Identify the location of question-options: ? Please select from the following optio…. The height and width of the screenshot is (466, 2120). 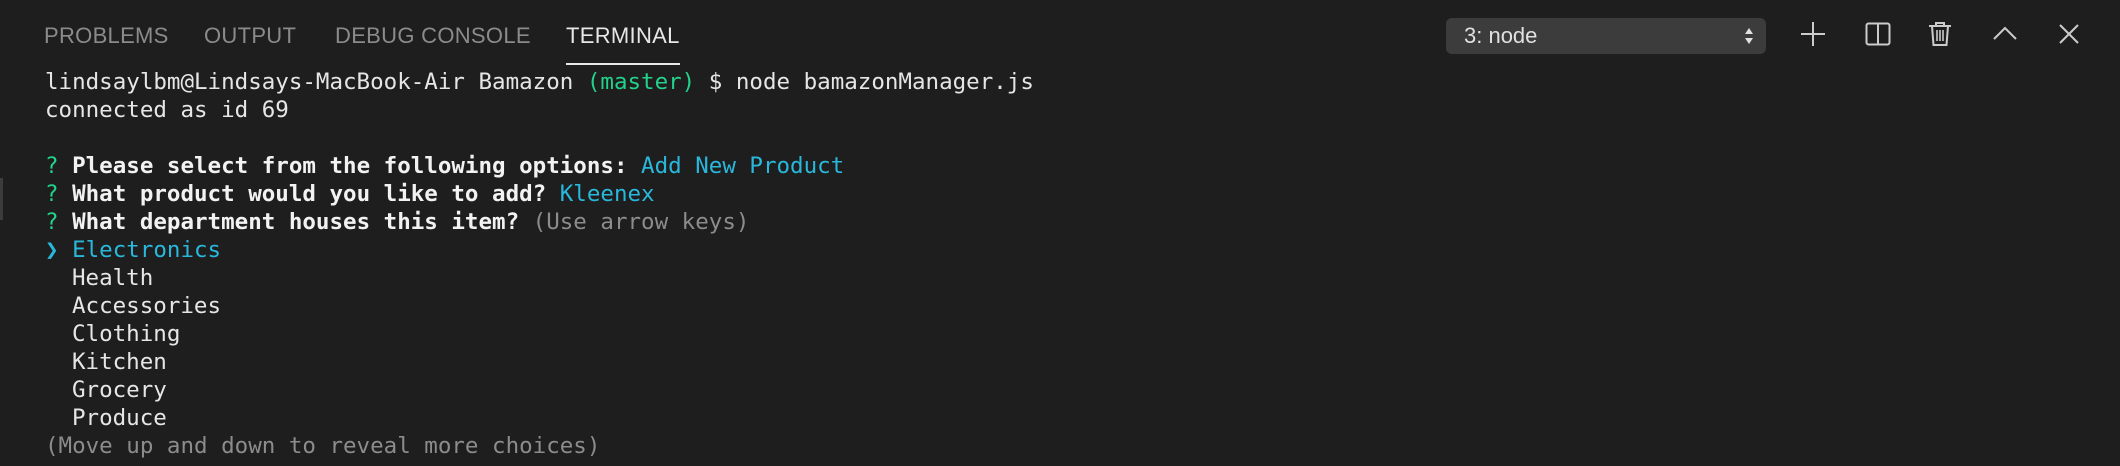
(1075, 166).